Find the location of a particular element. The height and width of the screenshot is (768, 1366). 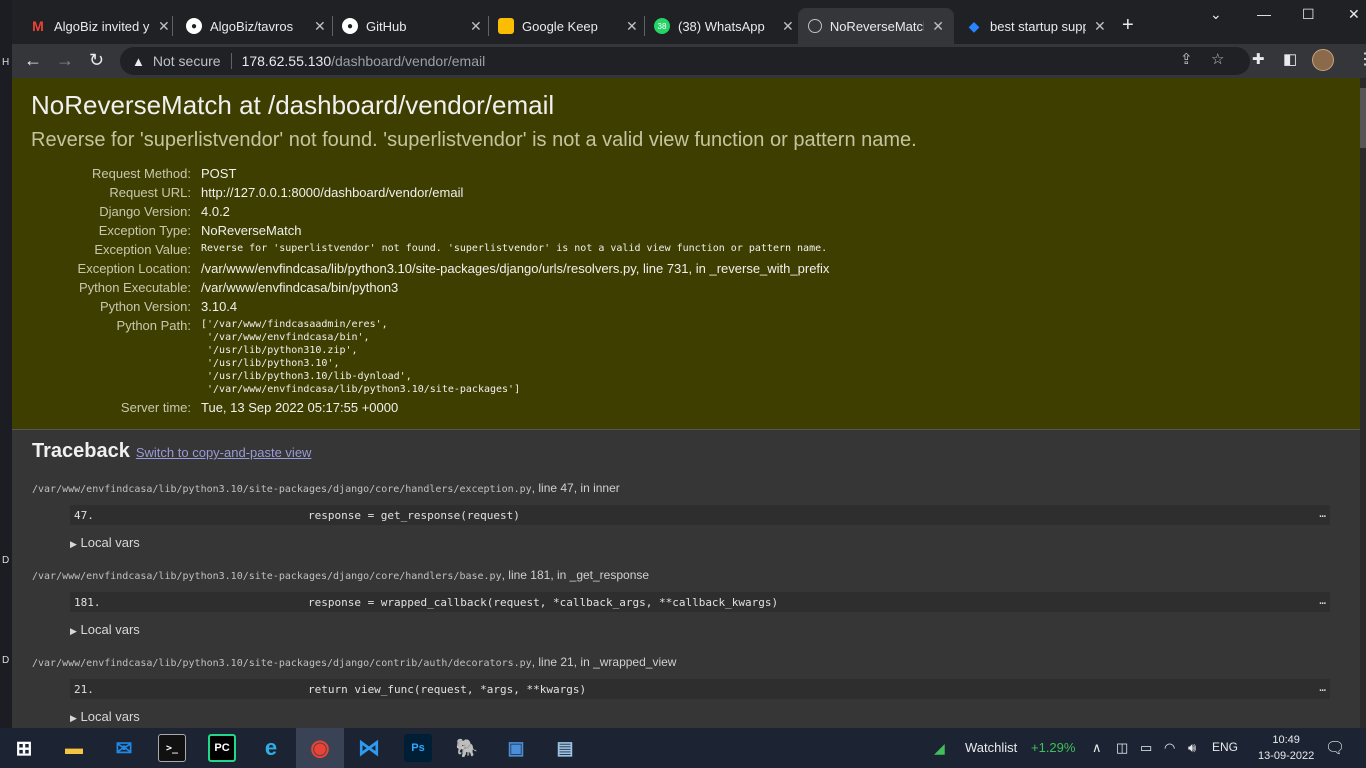

watchlist-label: Watchlist is located at coordinates (991, 747).